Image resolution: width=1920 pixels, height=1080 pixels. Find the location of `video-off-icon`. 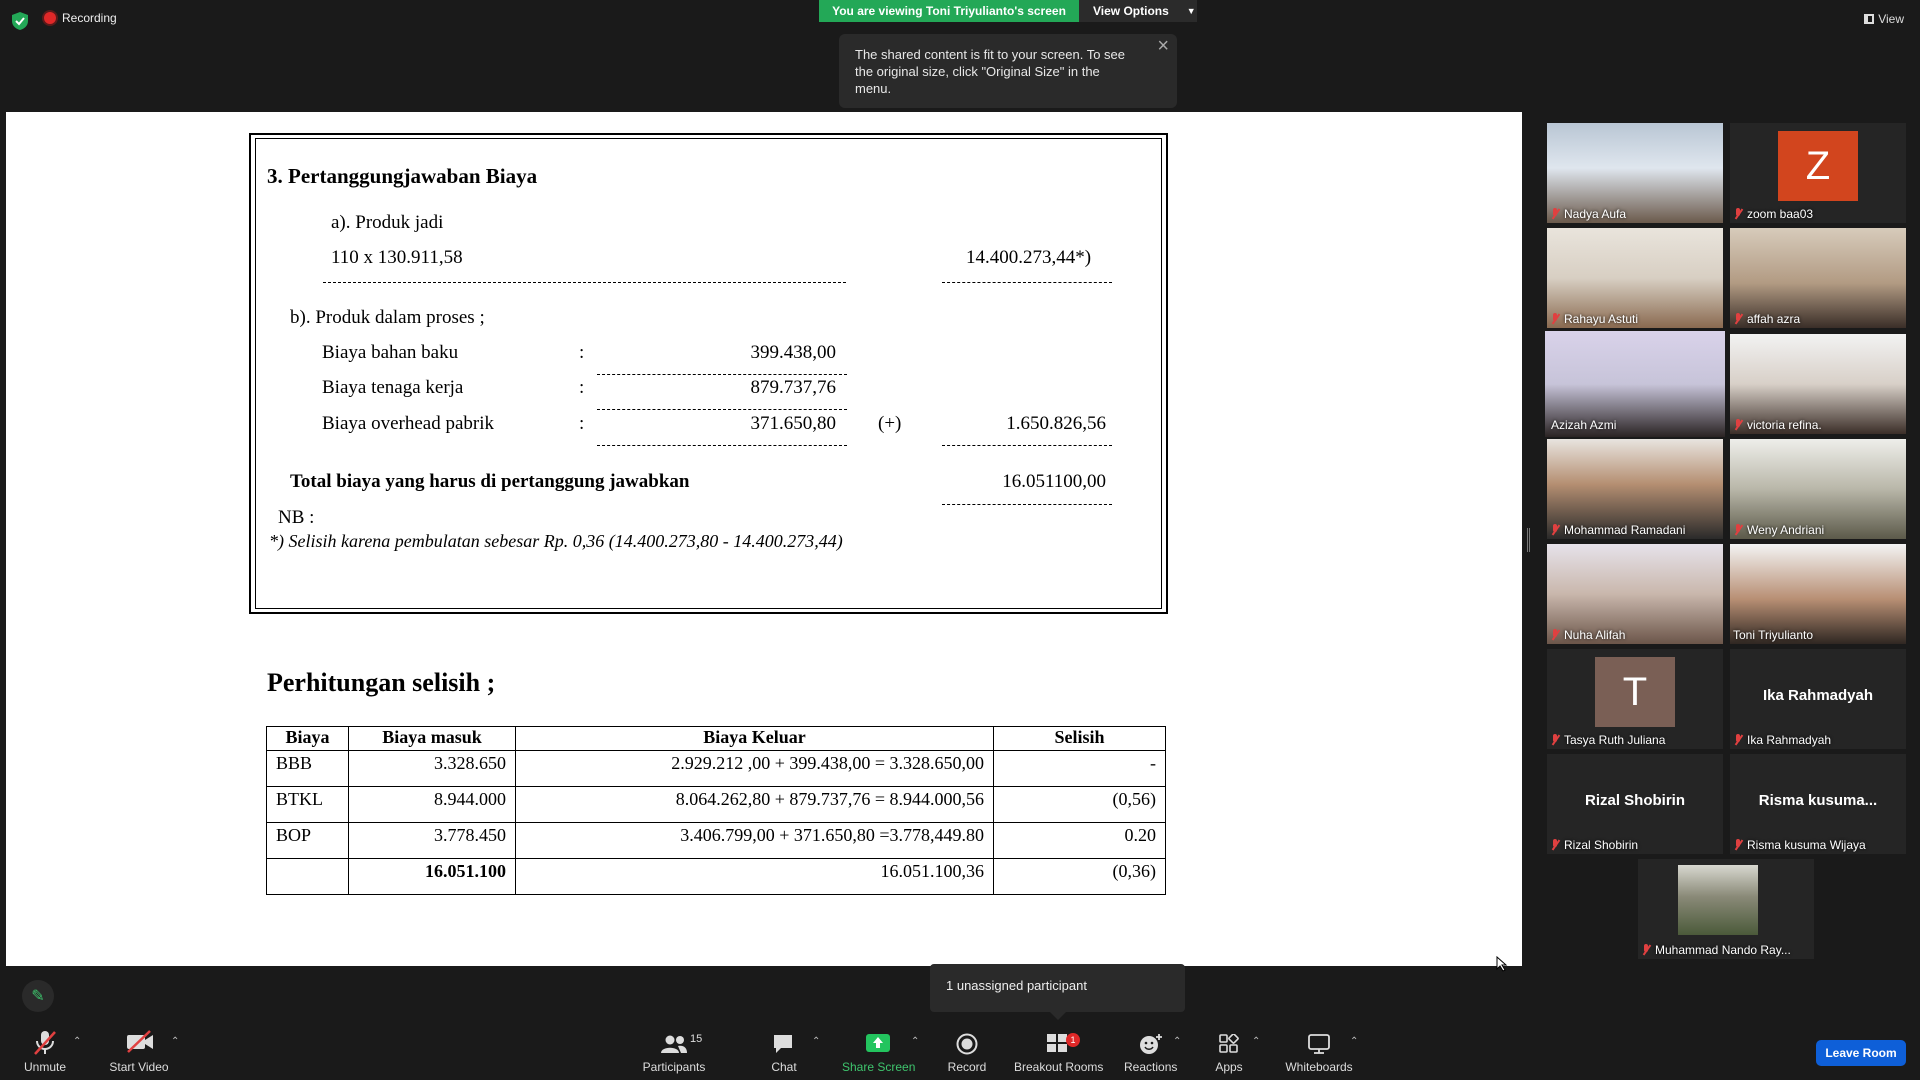

video-off-icon is located at coordinates (140, 1042).